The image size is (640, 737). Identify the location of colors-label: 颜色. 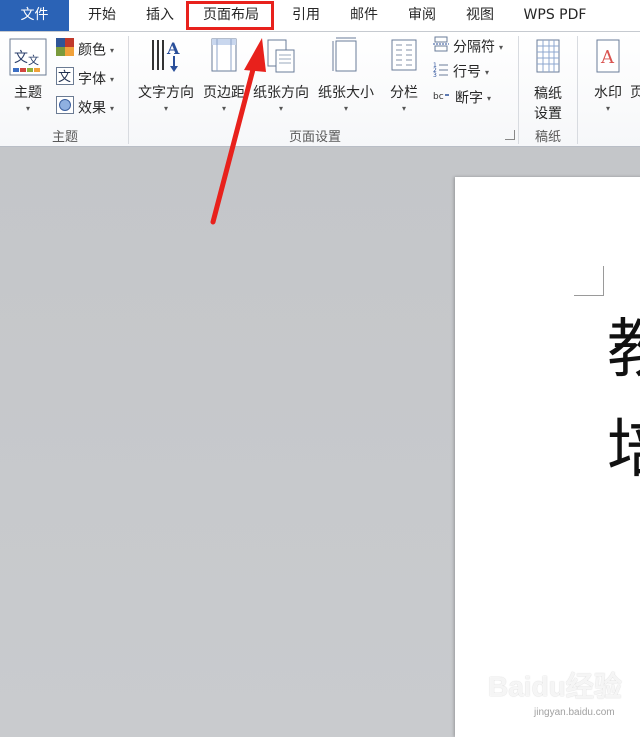
(92, 50).